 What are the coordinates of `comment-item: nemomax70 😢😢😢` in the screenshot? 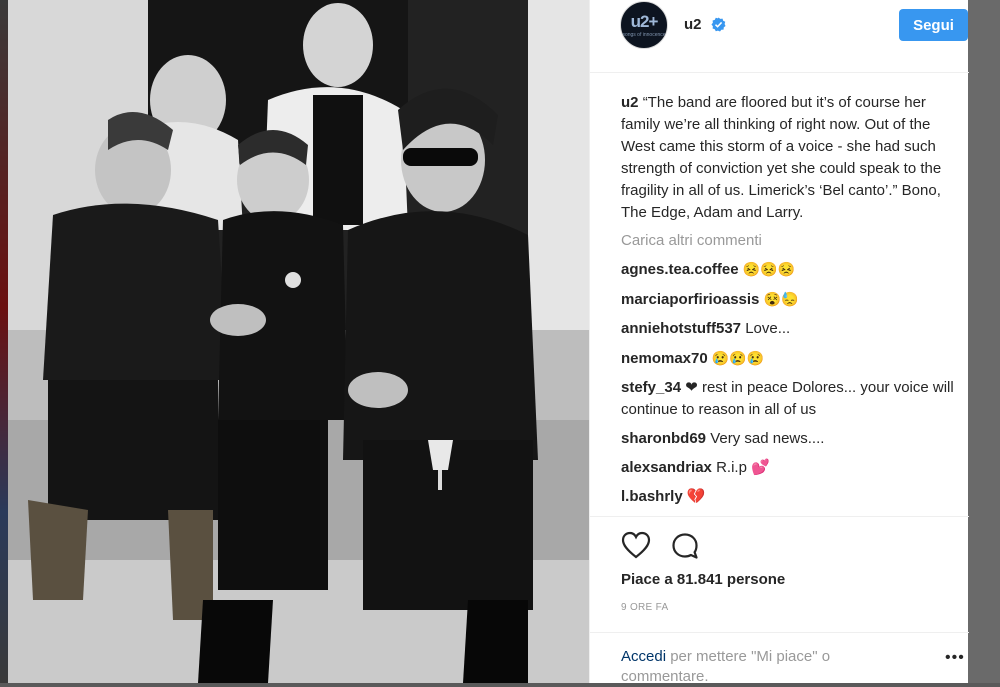 It's located at (790, 358).